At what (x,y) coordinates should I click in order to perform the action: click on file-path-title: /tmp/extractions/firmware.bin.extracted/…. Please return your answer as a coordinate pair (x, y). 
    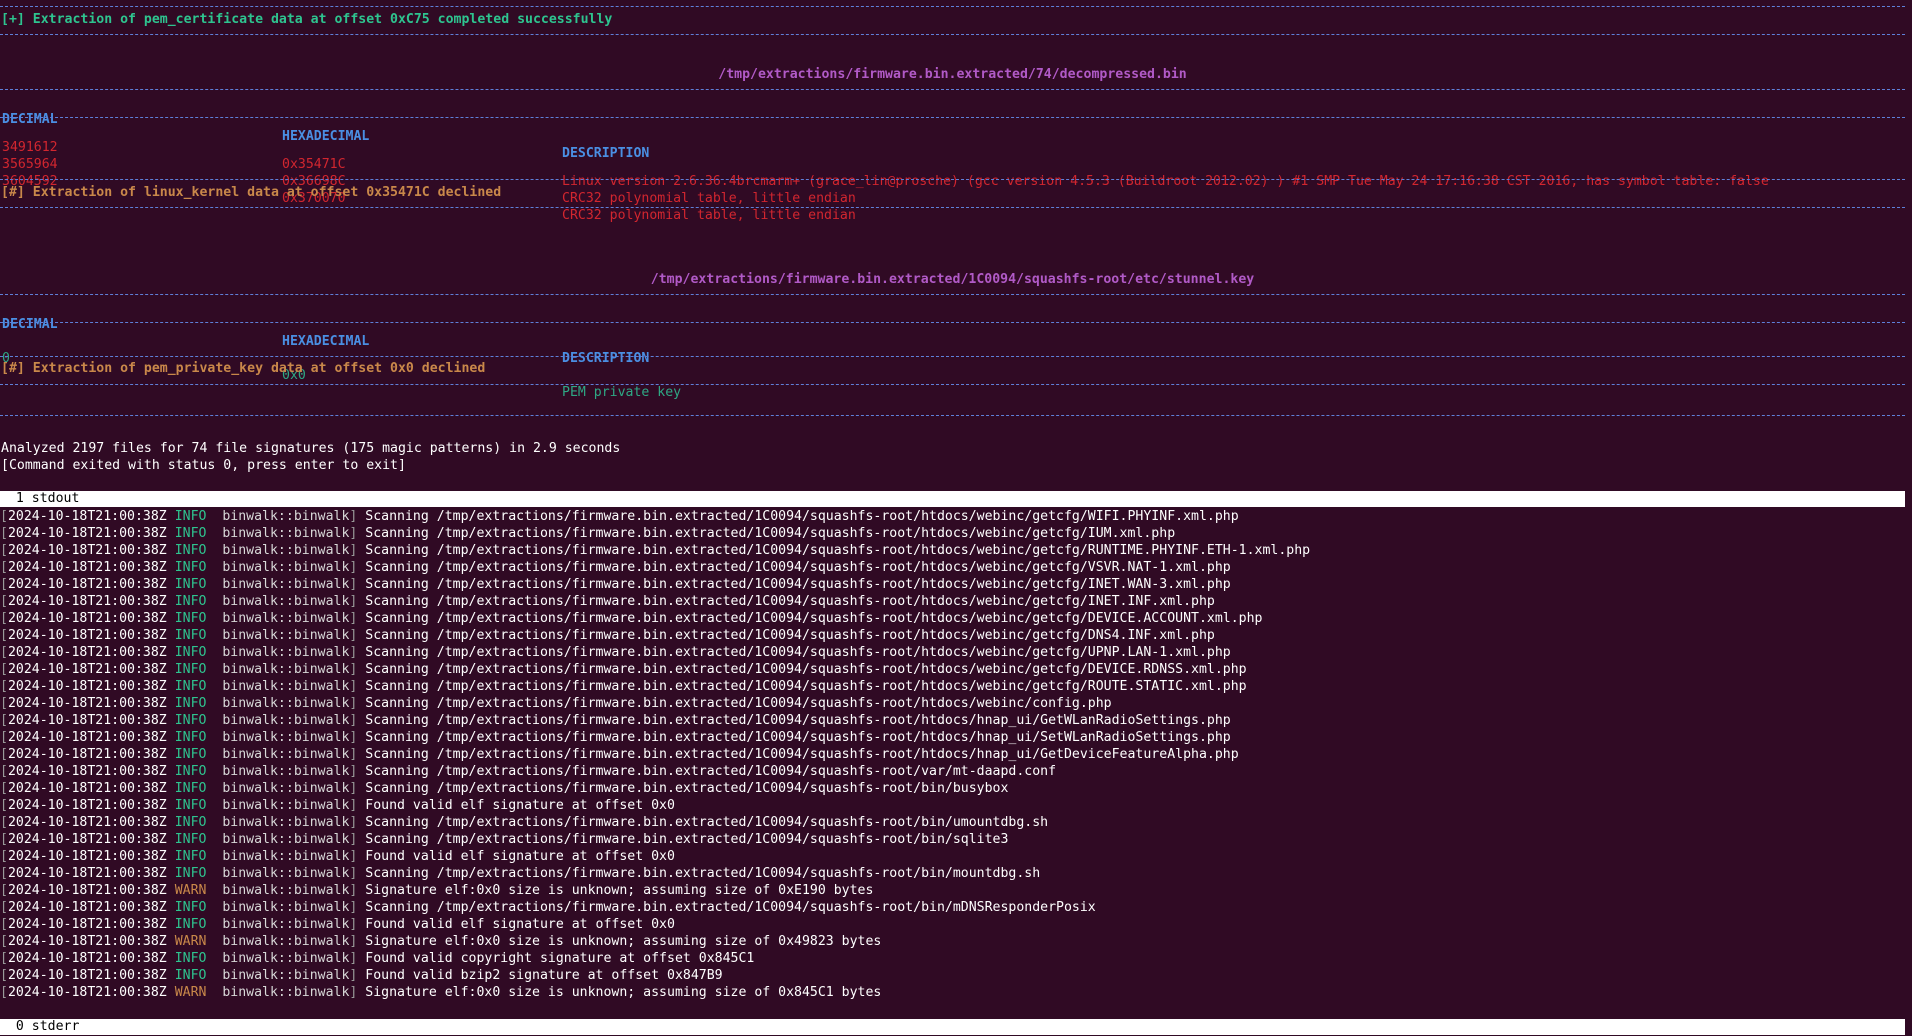
    Looking at the image, I should click on (952, 74).